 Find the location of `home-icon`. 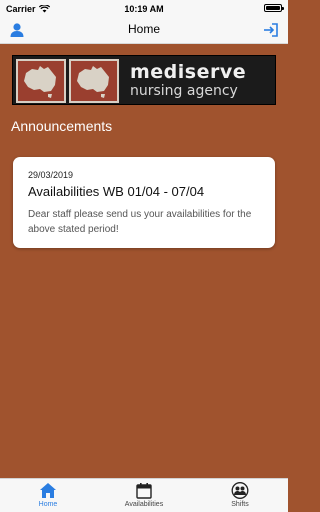

home-icon is located at coordinates (48, 490).